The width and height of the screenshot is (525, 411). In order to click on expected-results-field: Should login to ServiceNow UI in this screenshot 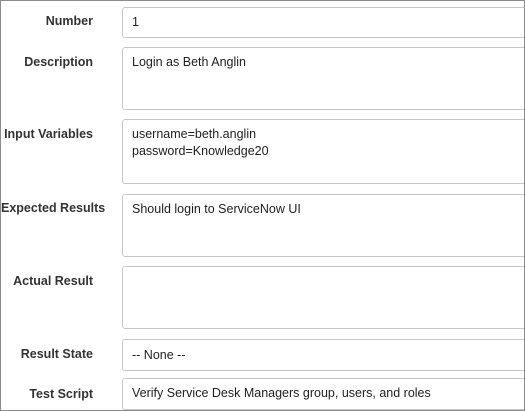, I will do `click(323, 225)`.